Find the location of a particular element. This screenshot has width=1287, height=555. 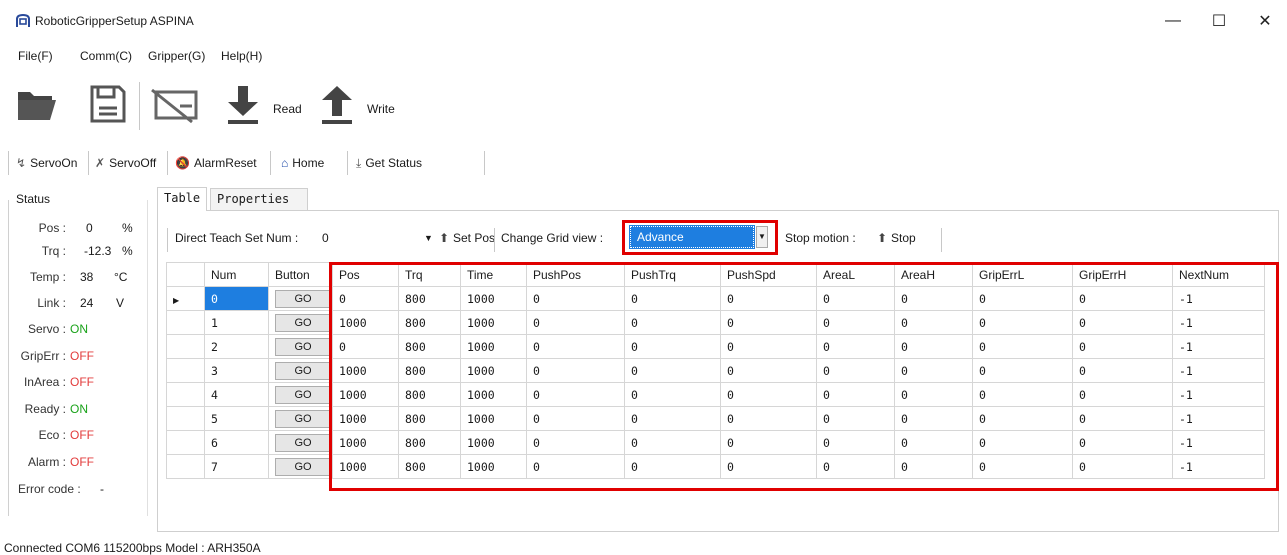

column-header: Button is located at coordinates (300, 274).